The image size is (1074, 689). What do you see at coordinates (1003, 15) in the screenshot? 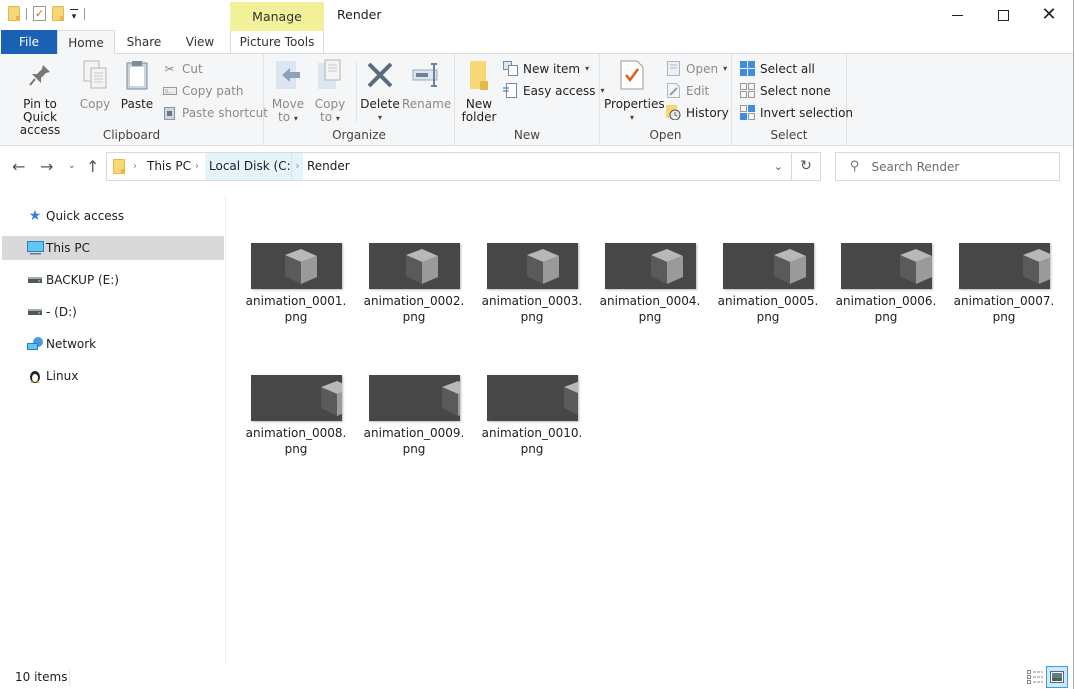
I see `maximize-button` at bounding box center [1003, 15].